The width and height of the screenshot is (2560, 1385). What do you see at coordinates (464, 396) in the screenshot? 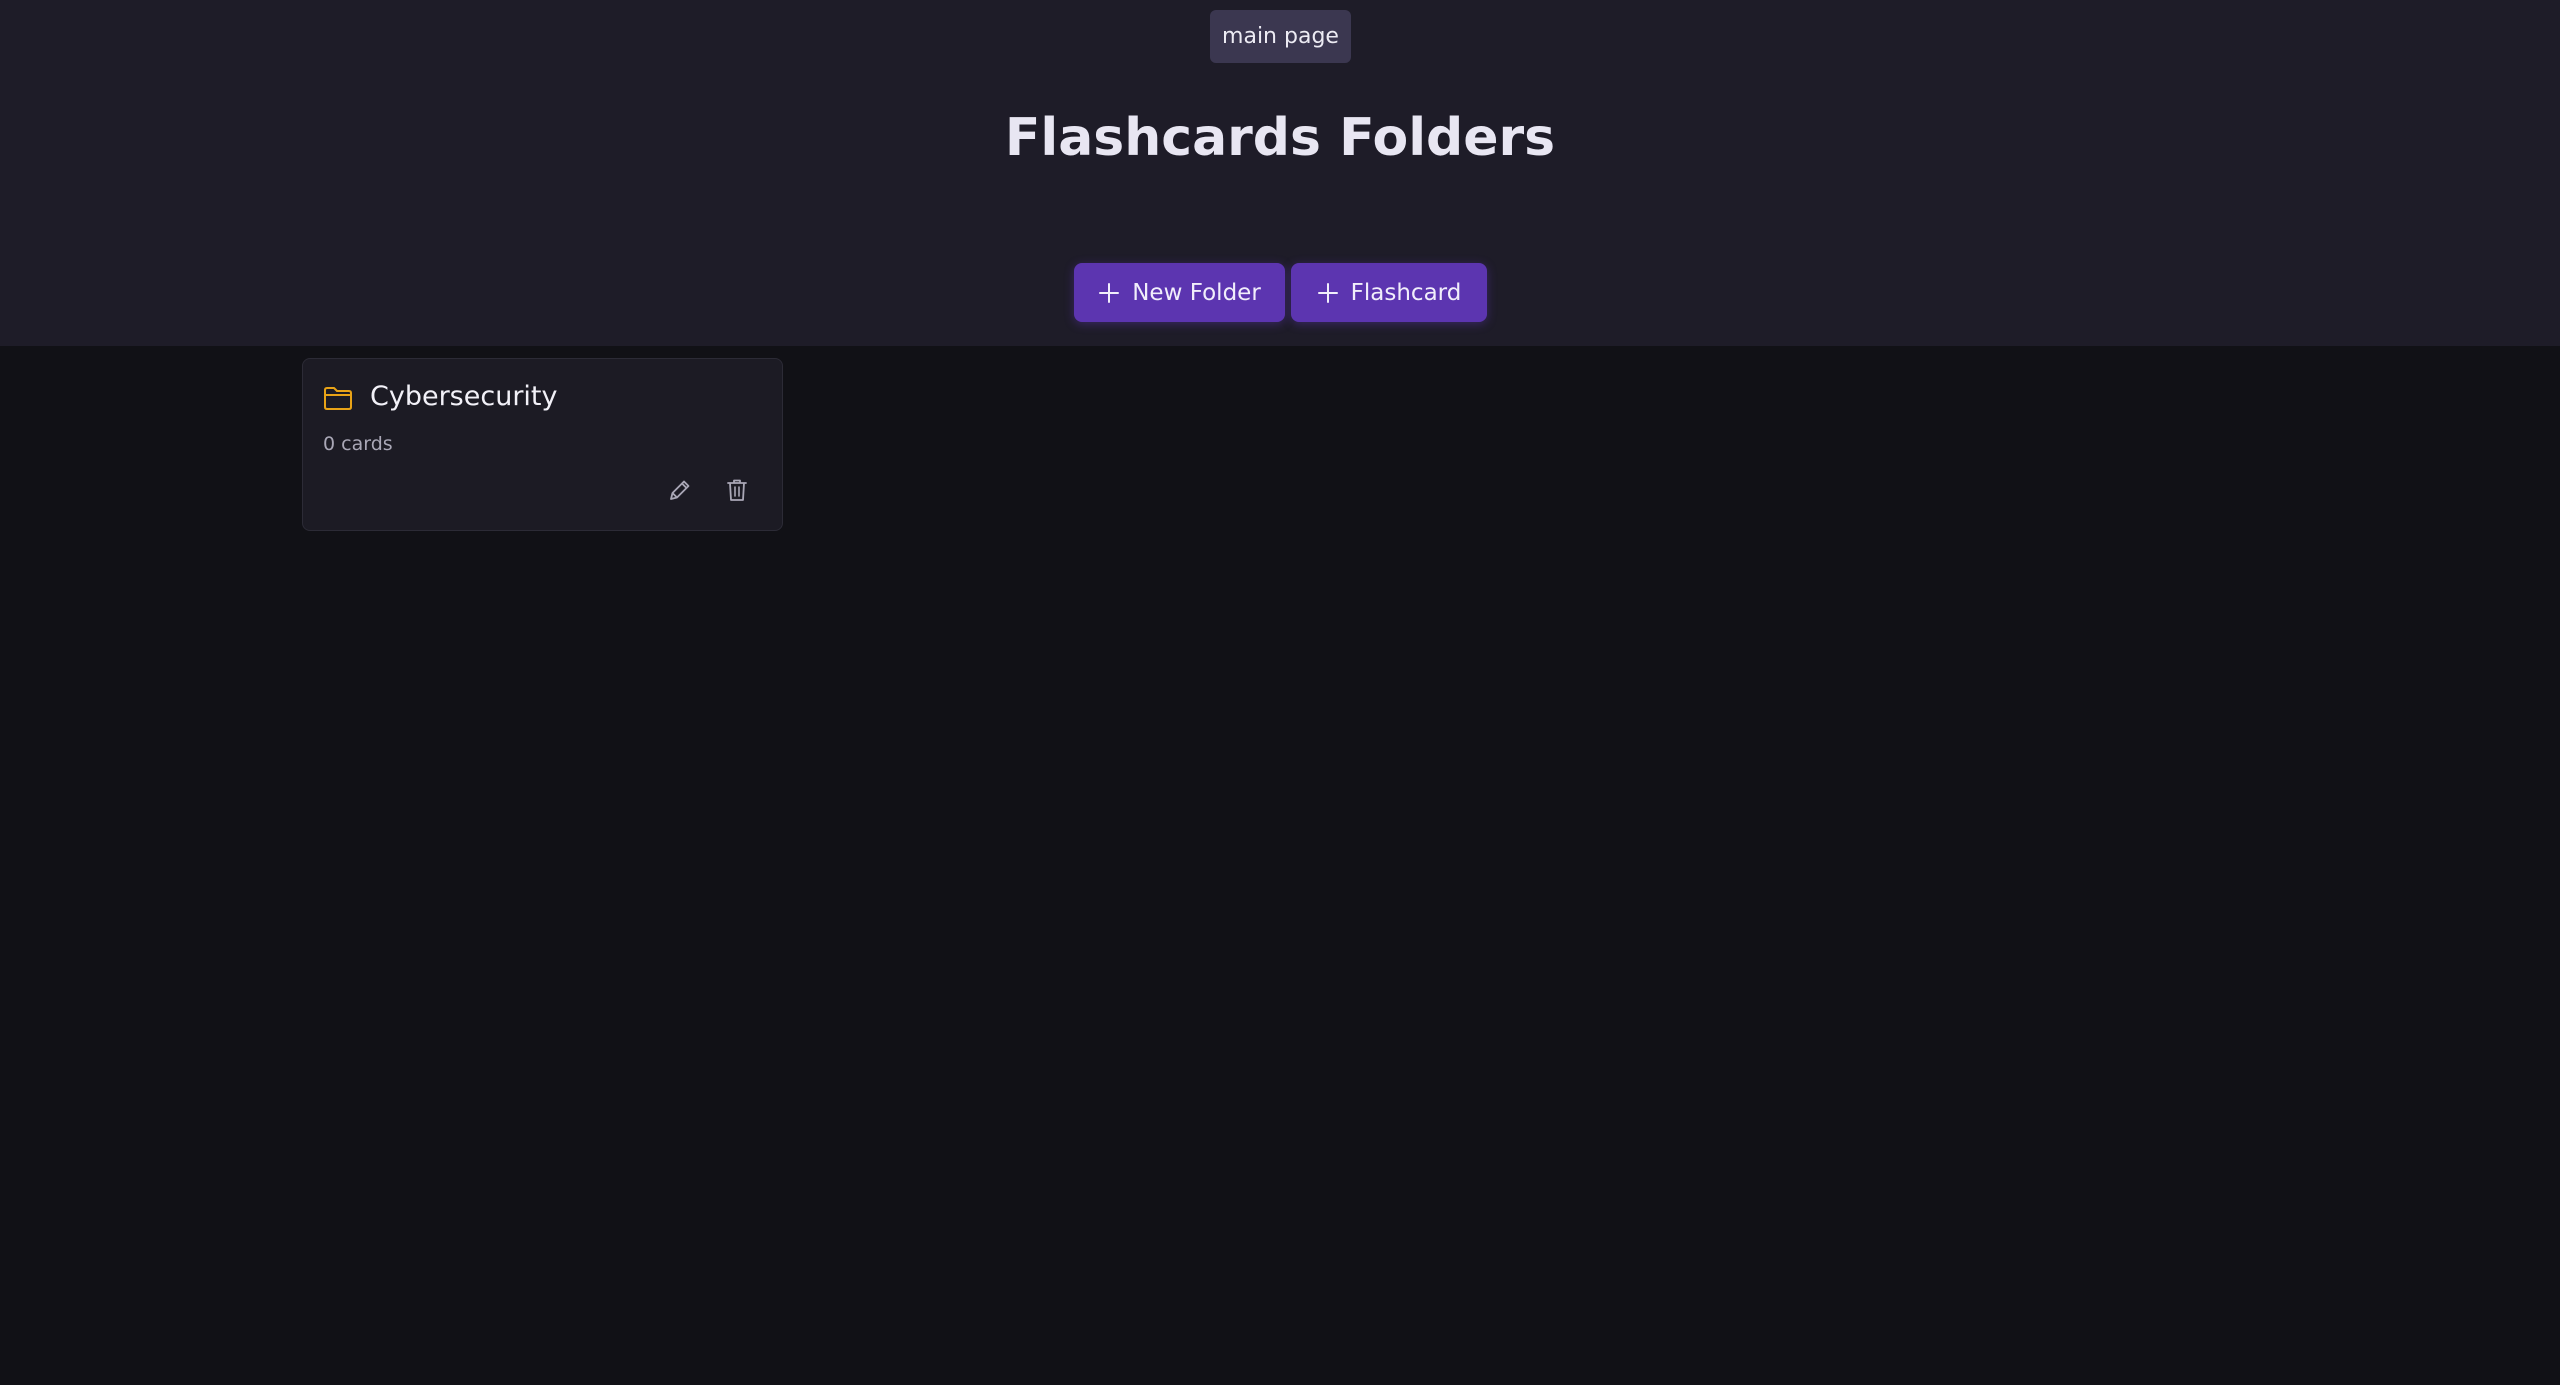
I see `folder-name: Cybersecurity` at bounding box center [464, 396].